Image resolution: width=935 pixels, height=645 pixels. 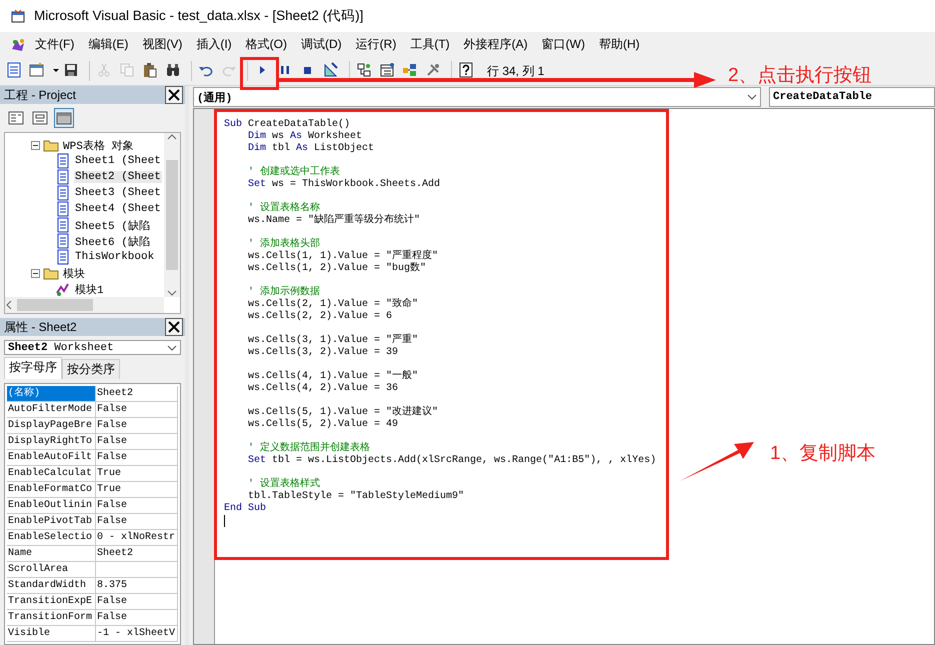 I want to click on horizontal-scrollbar, so click(x=84, y=305).